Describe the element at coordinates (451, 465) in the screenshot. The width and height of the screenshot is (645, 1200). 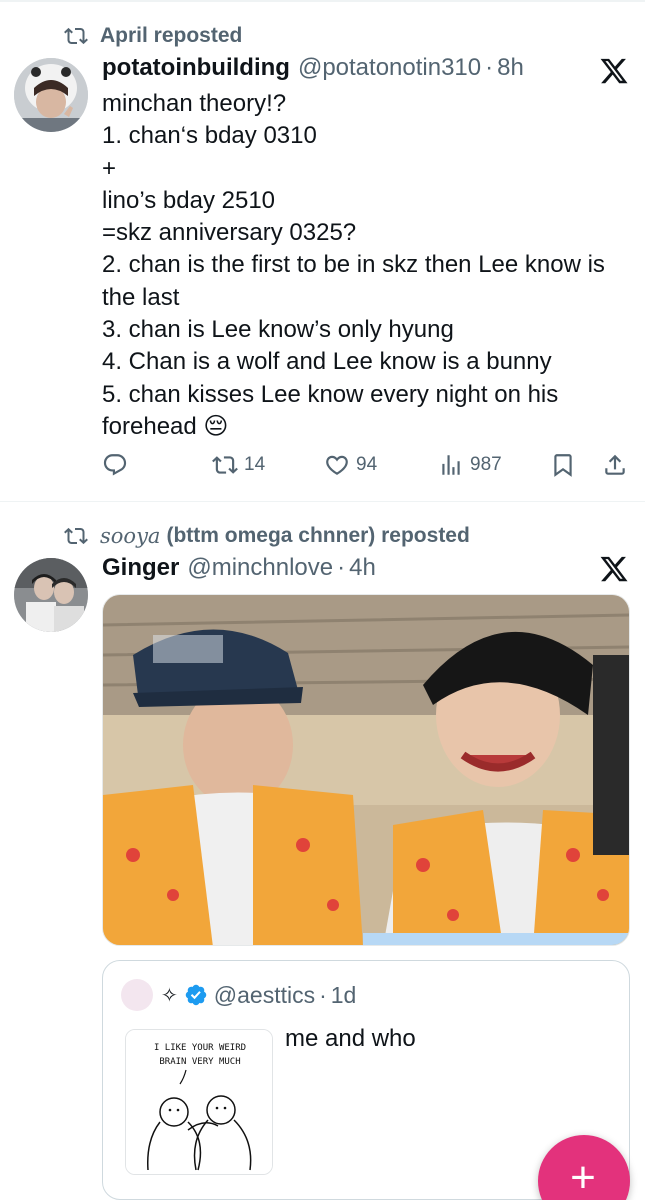
I see `views-icon` at that location.